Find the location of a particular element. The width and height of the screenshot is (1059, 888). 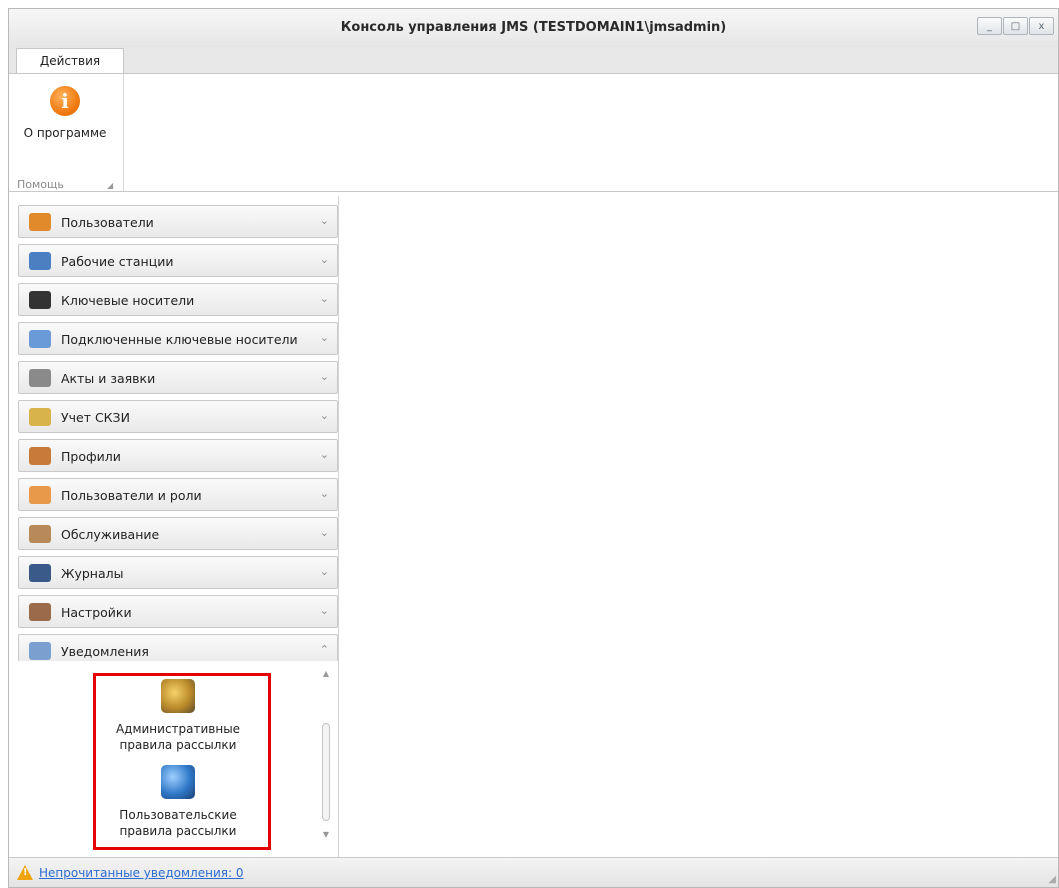

notifications-scrollbar: ▲ ▼ is located at coordinates (326, 754).